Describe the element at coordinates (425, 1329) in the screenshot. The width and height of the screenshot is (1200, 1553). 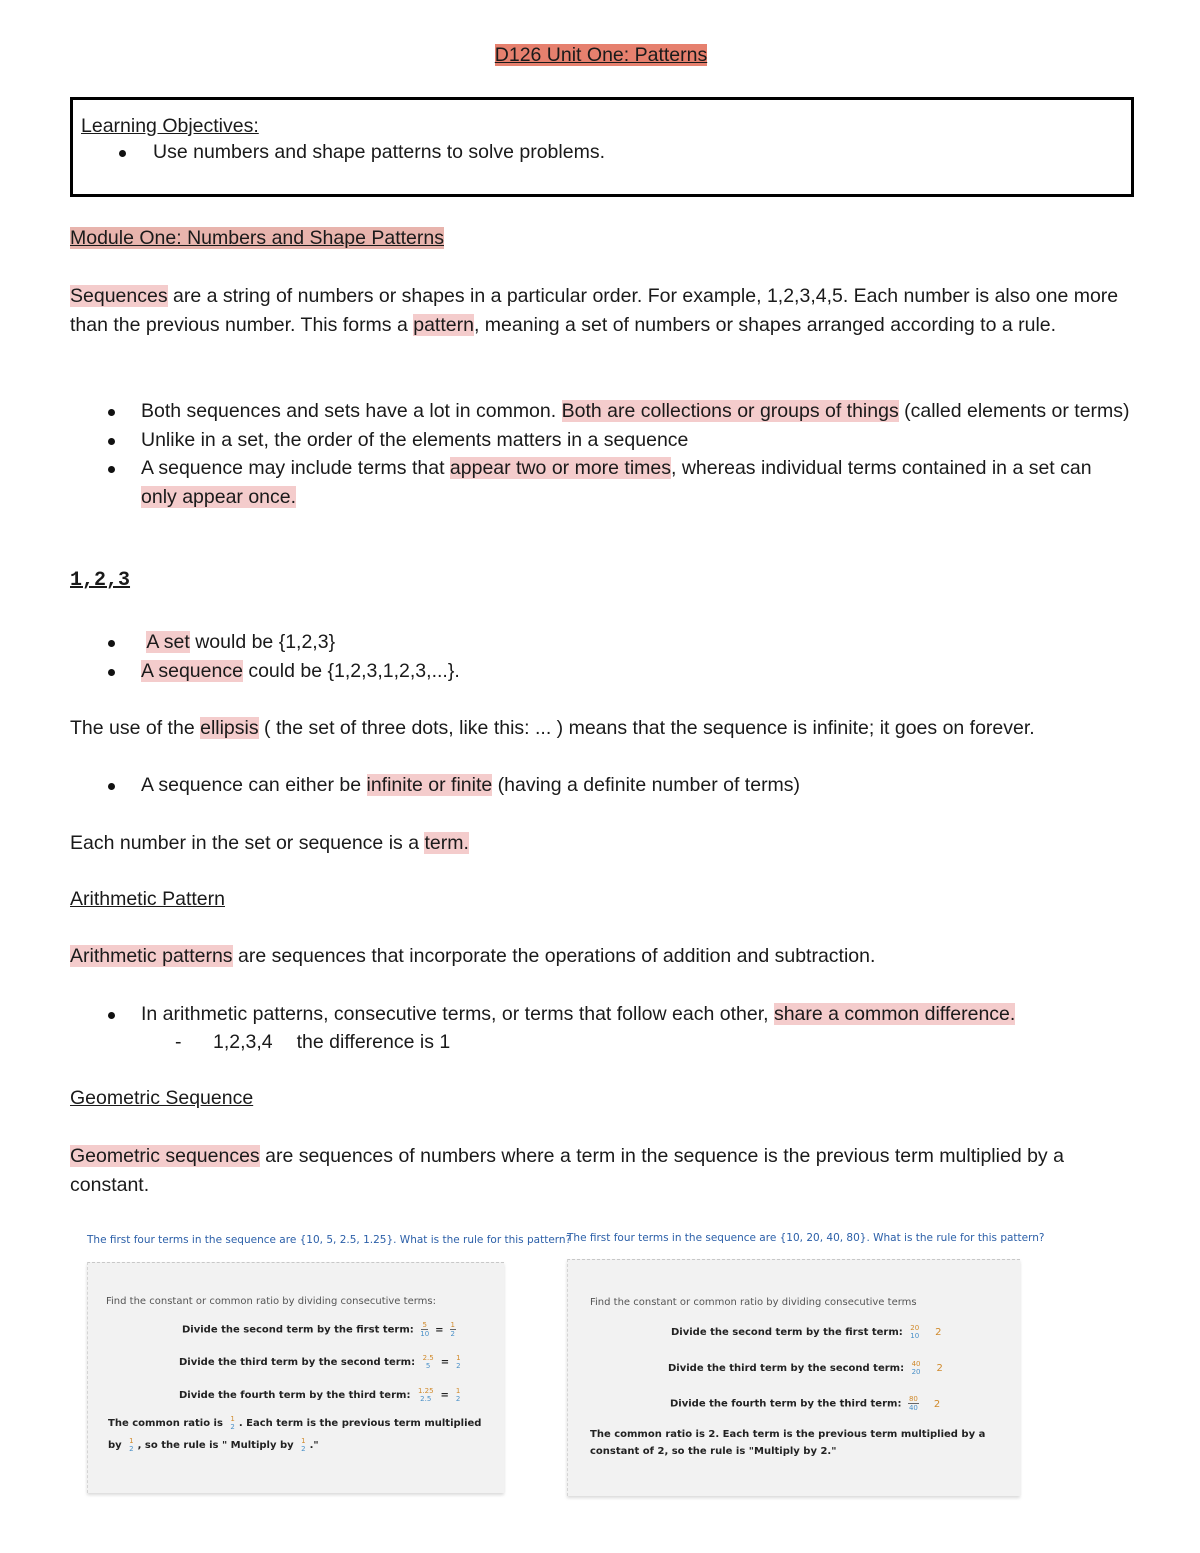
I see `fraction: 5 10` at that location.